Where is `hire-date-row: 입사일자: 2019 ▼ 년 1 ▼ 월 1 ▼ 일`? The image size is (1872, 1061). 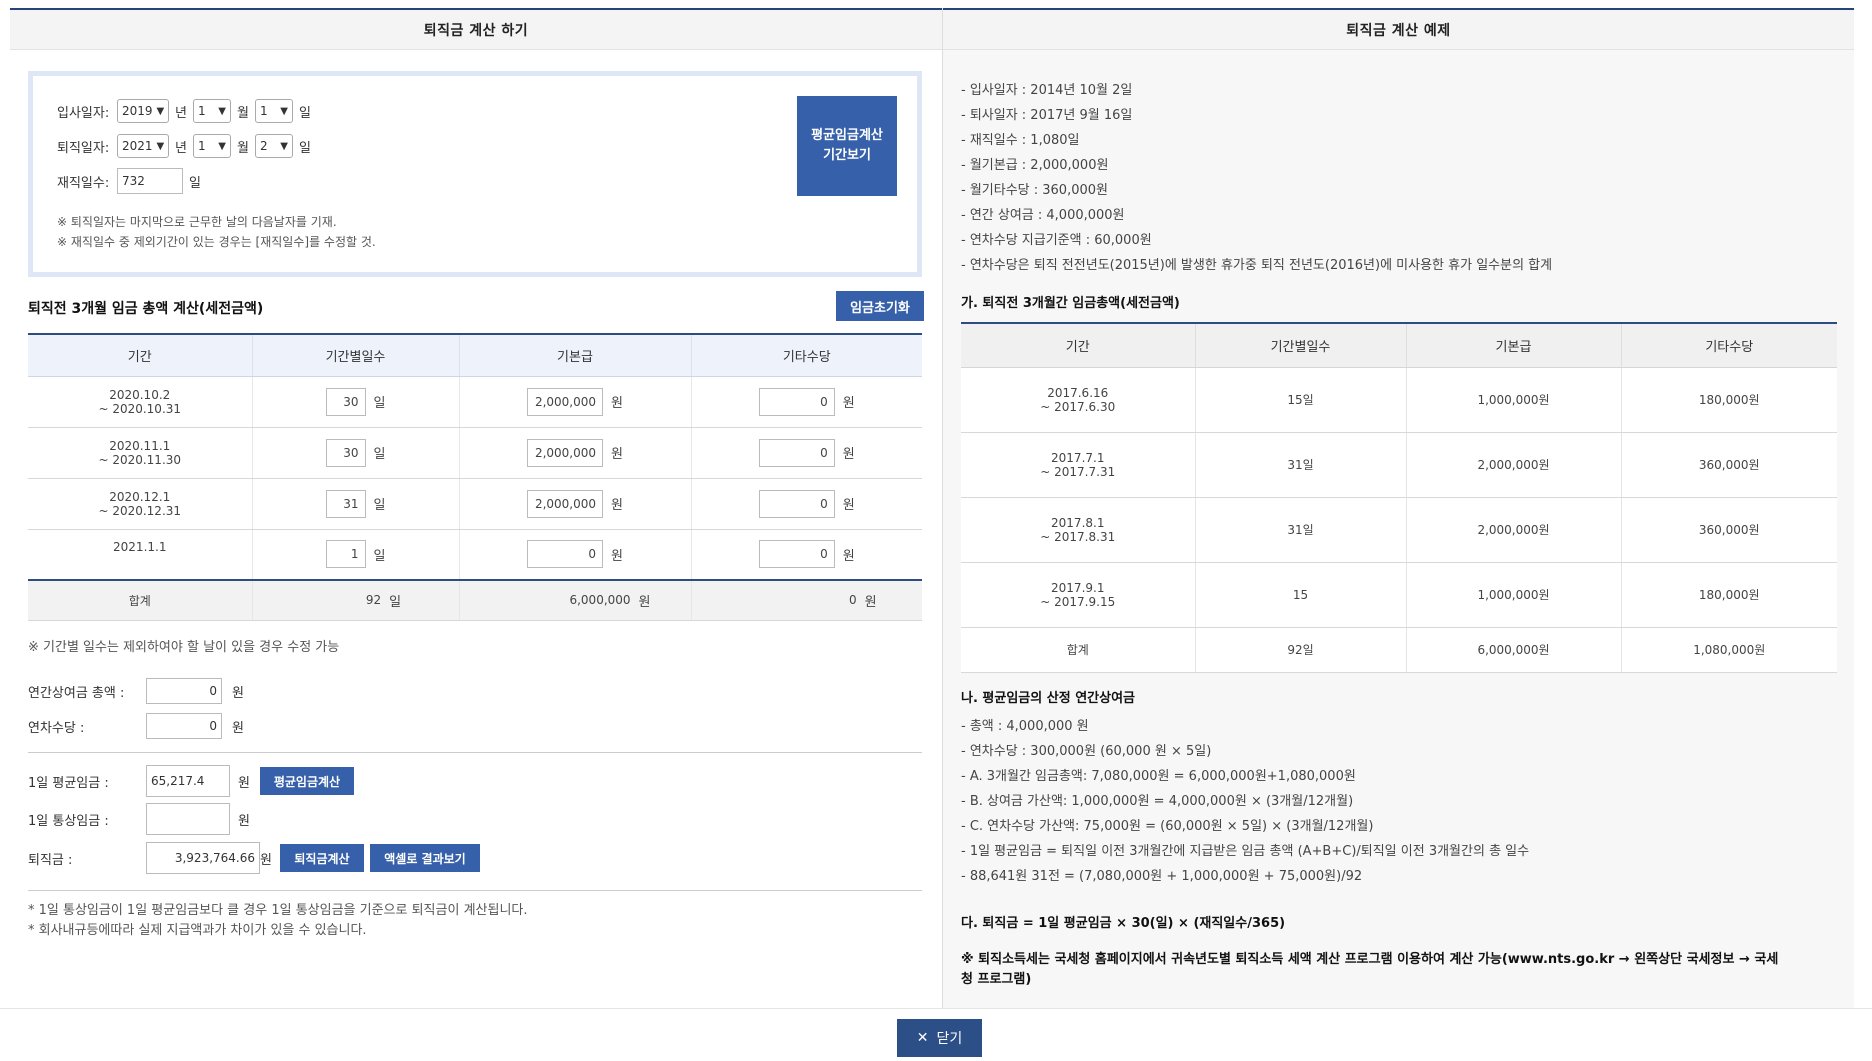 hire-date-row: 입사일자: 2019 ▼ 년 1 ▼ 월 1 ▼ 일 is located at coordinates (475, 111).